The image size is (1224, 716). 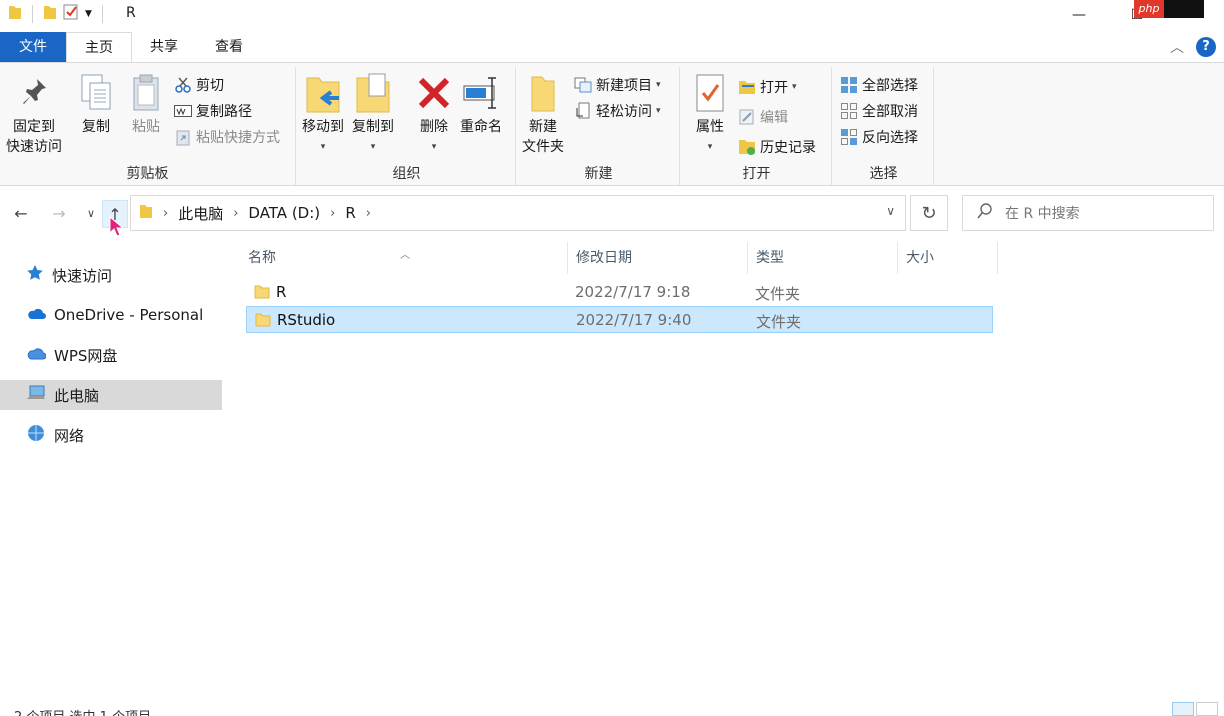 I want to click on collapse-ribbon-icon: ︿, so click(x=1177, y=47).